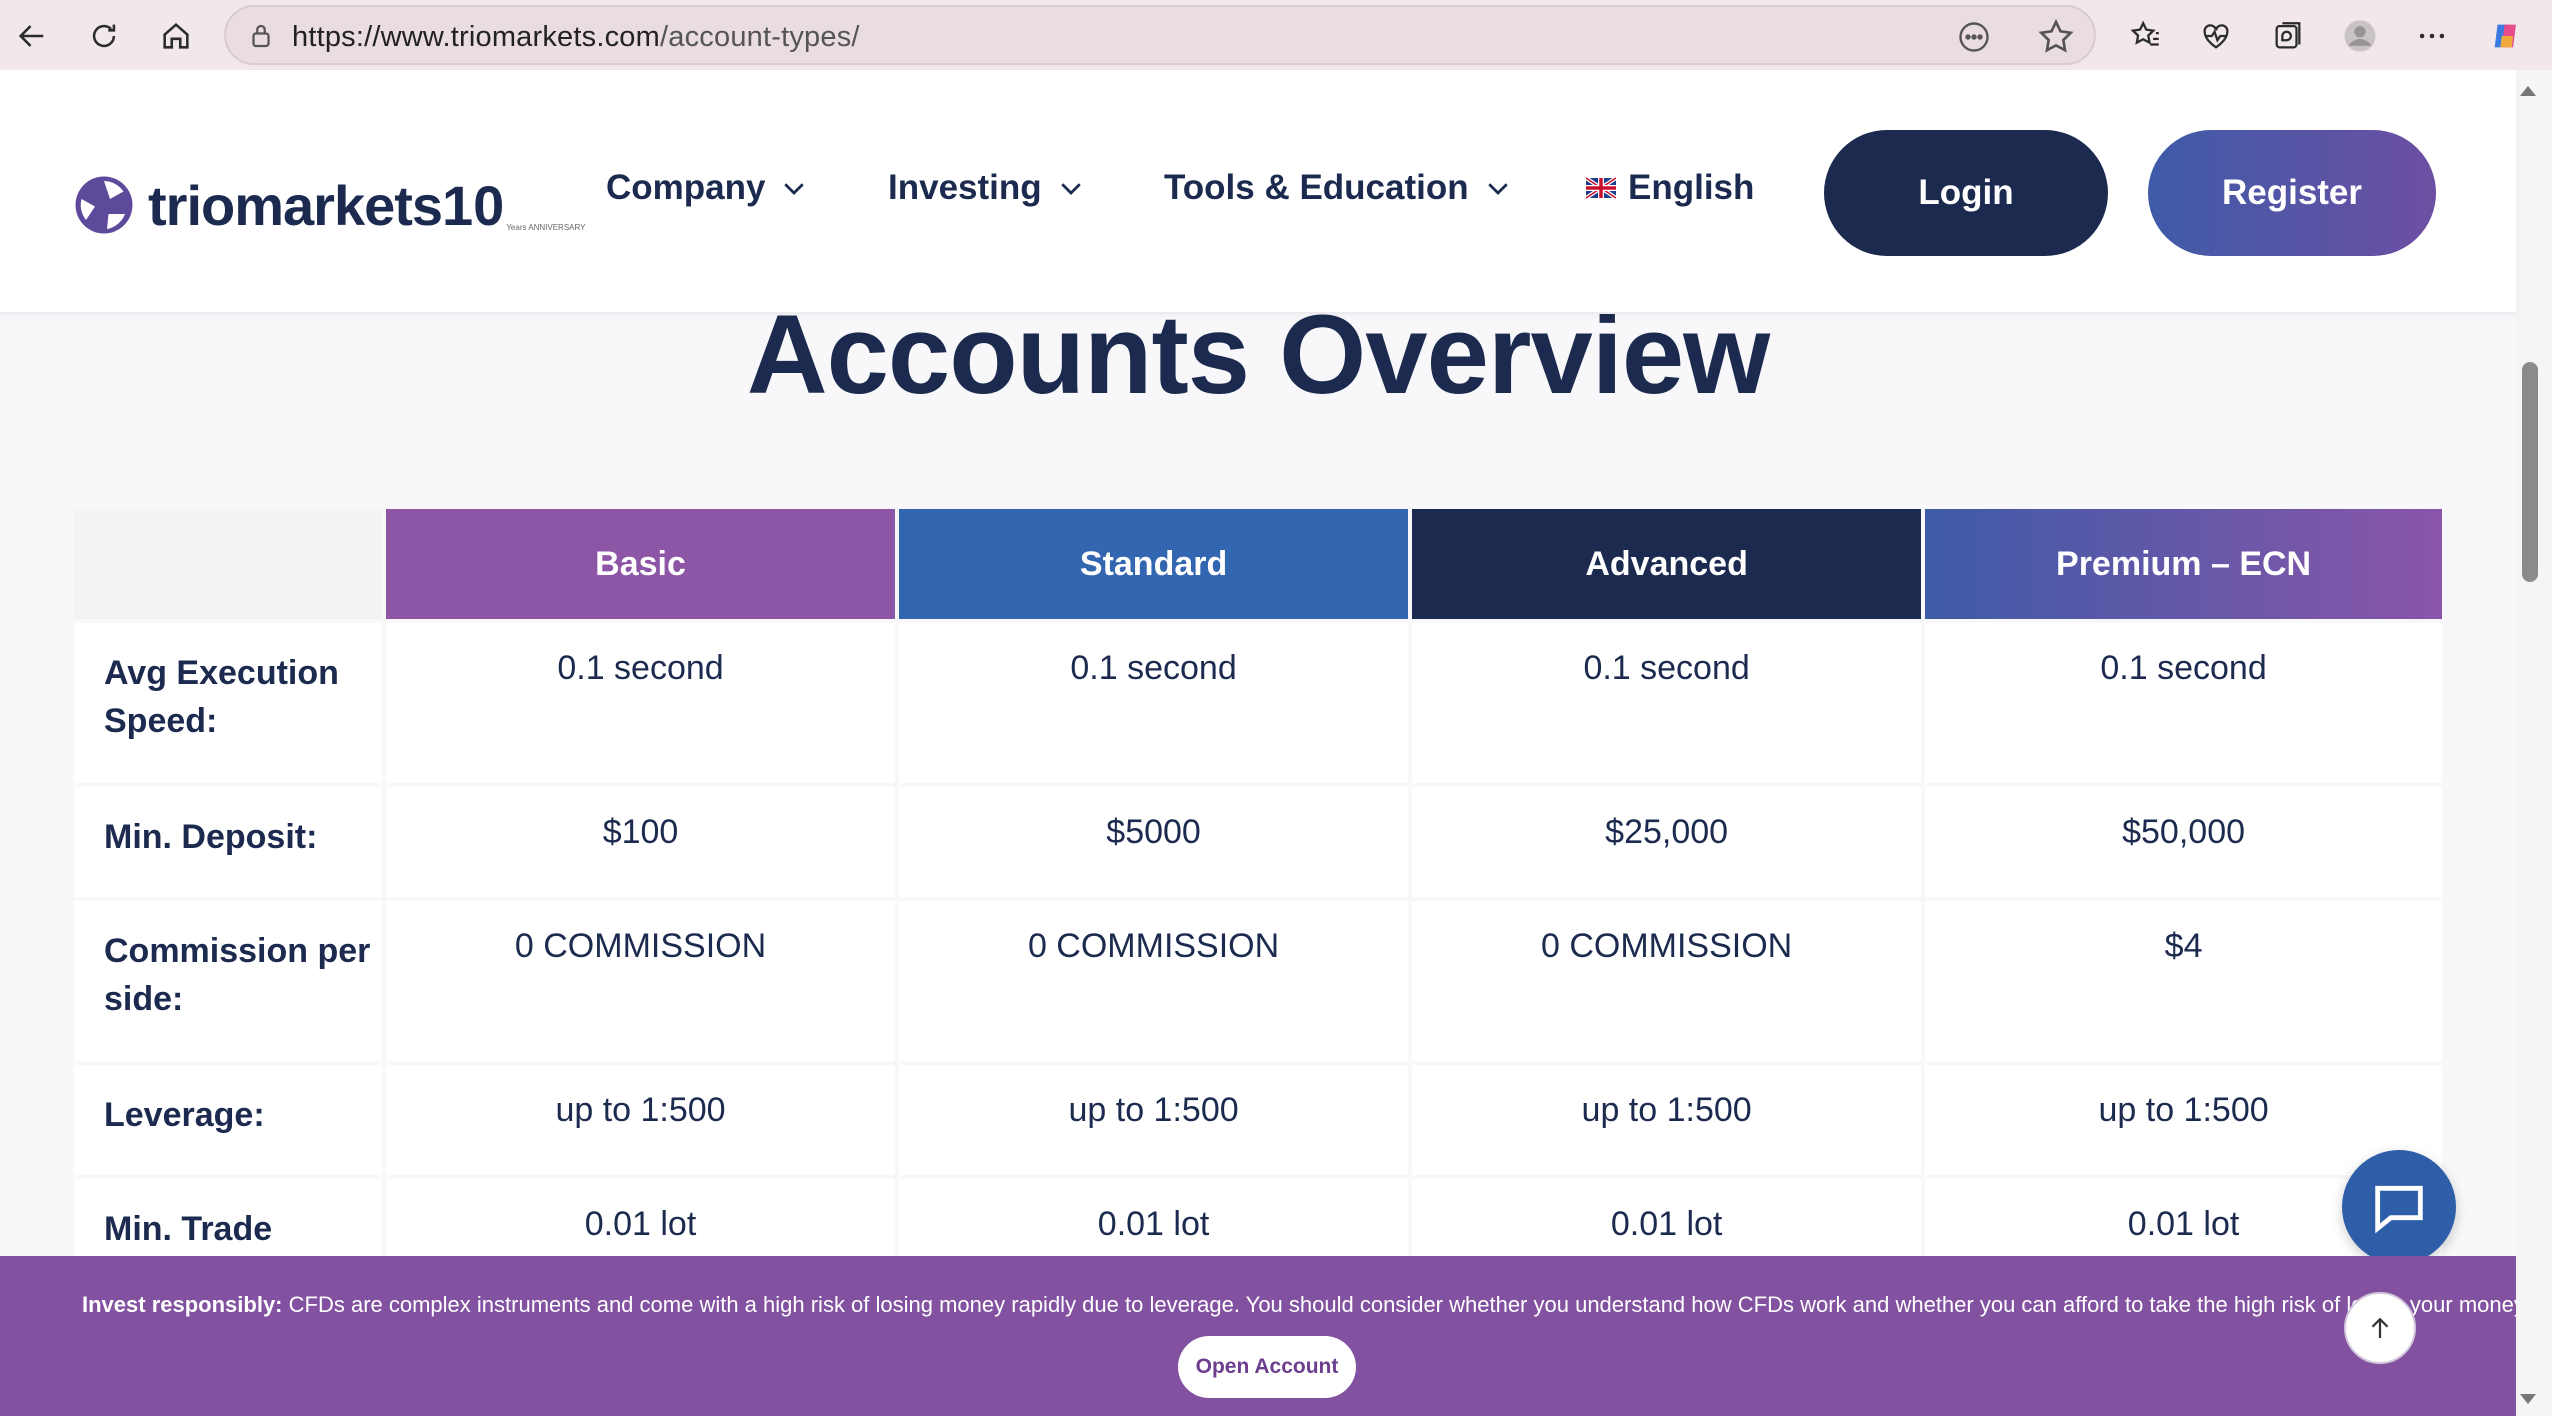 Image resolution: width=2552 pixels, height=1416 pixels. I want to click on table-header-row: Basic Standard Advanced Premium – ECN, so click(1258, 564).